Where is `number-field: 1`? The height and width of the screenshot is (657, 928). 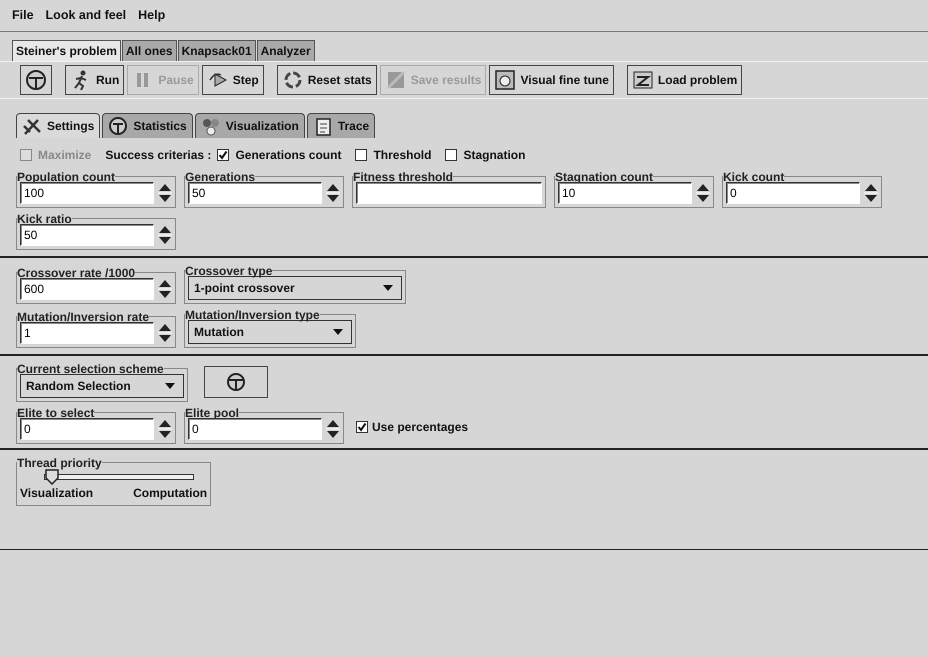
number-field: 1 is located at coordinates (87, 333).